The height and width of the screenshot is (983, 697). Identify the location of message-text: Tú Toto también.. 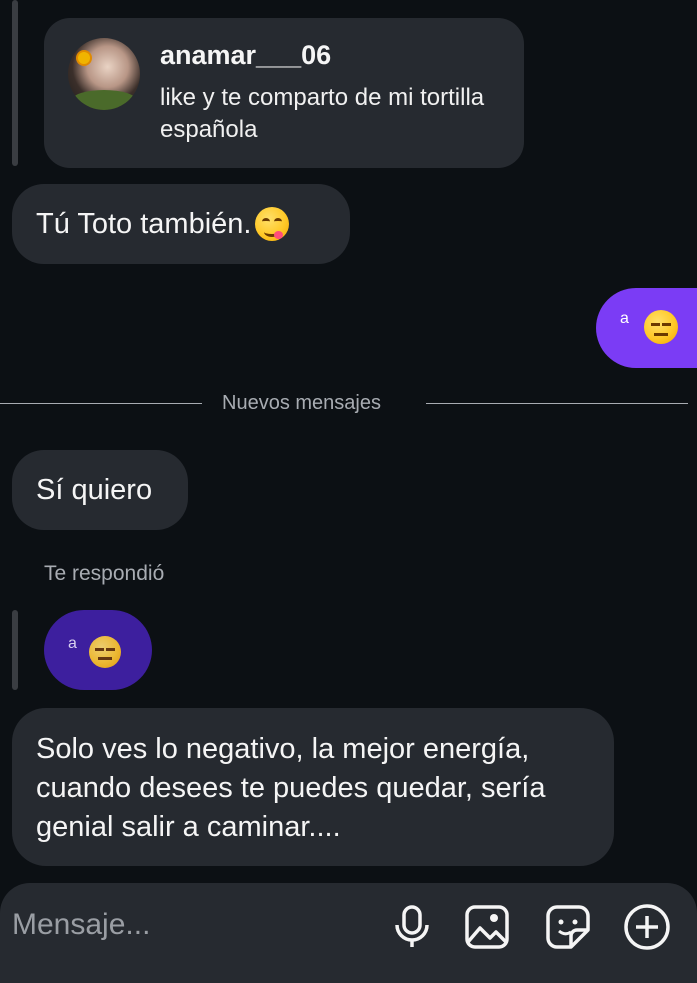
(144, 223).